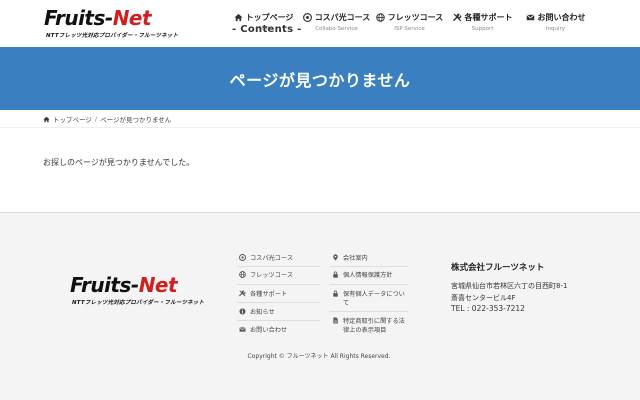 The width and height of the screenshot is (640, 400). What do you see at coordinates (488, 308) in the screenshot?
I see `company-tel: TEL : 022-353-7212` at bounding box center [488, 308].